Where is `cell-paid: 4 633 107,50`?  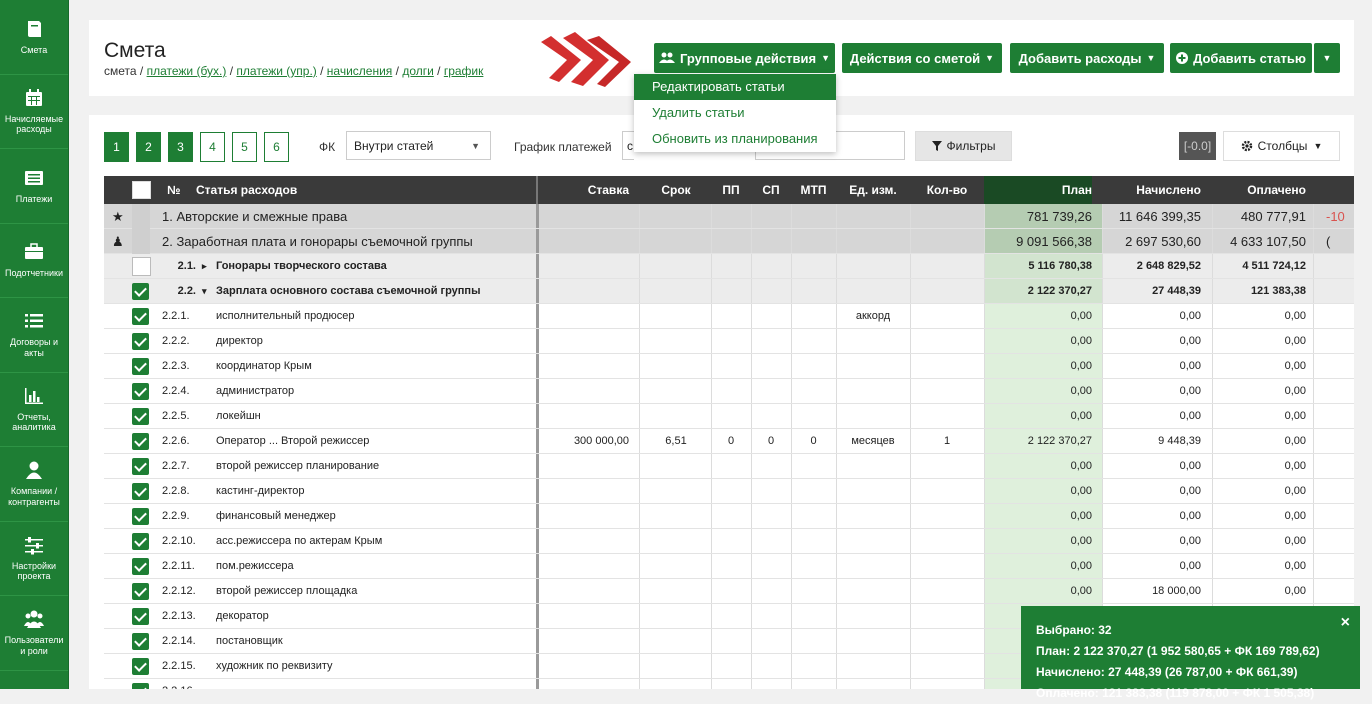 cell-paid: 4 633 107,50 is located at coordinates (1259, 241).